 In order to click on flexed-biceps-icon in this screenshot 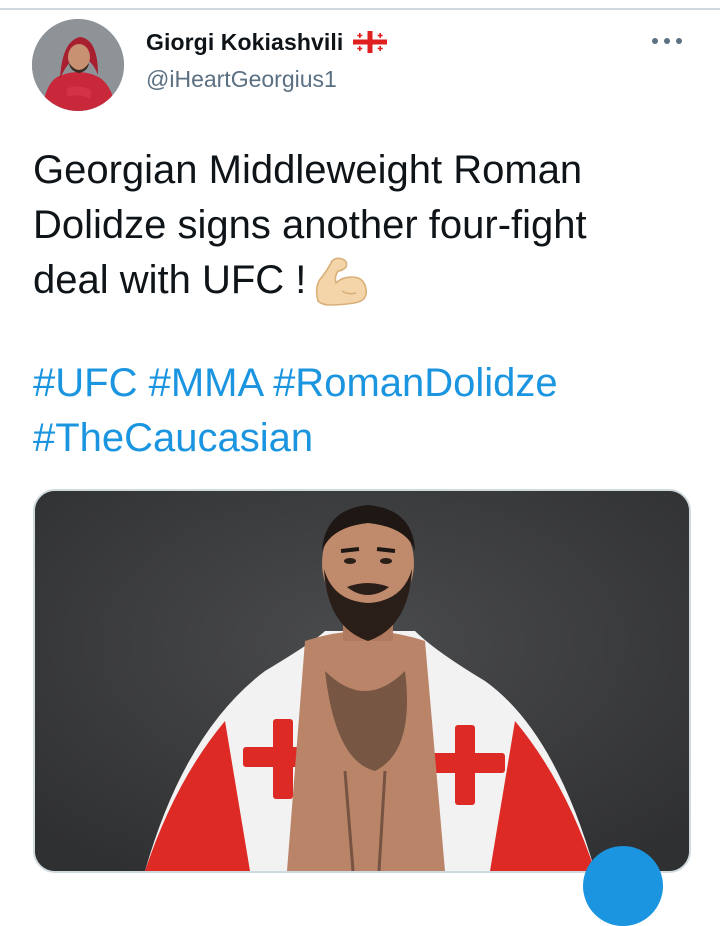, I will do `click(342, 281)`.